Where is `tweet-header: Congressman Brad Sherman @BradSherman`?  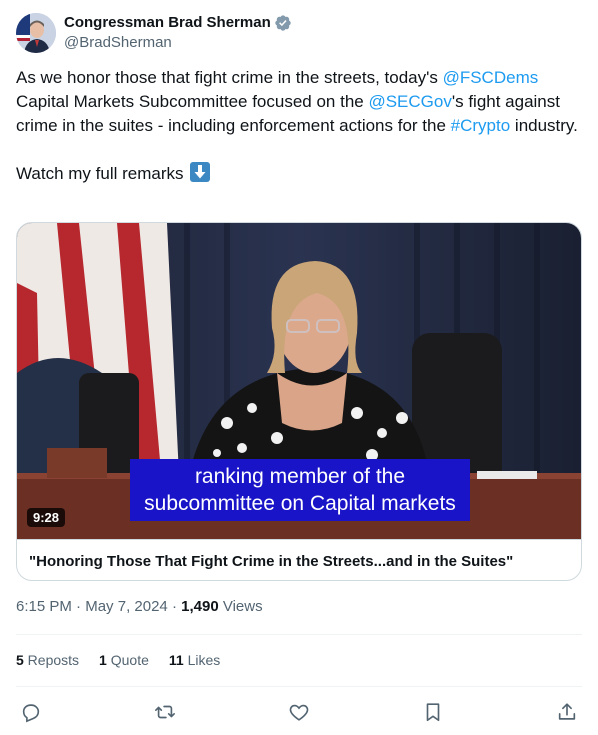 tweet-header: Congressman Brad Sherman @BradSherman is located at coordinates (299, 33).